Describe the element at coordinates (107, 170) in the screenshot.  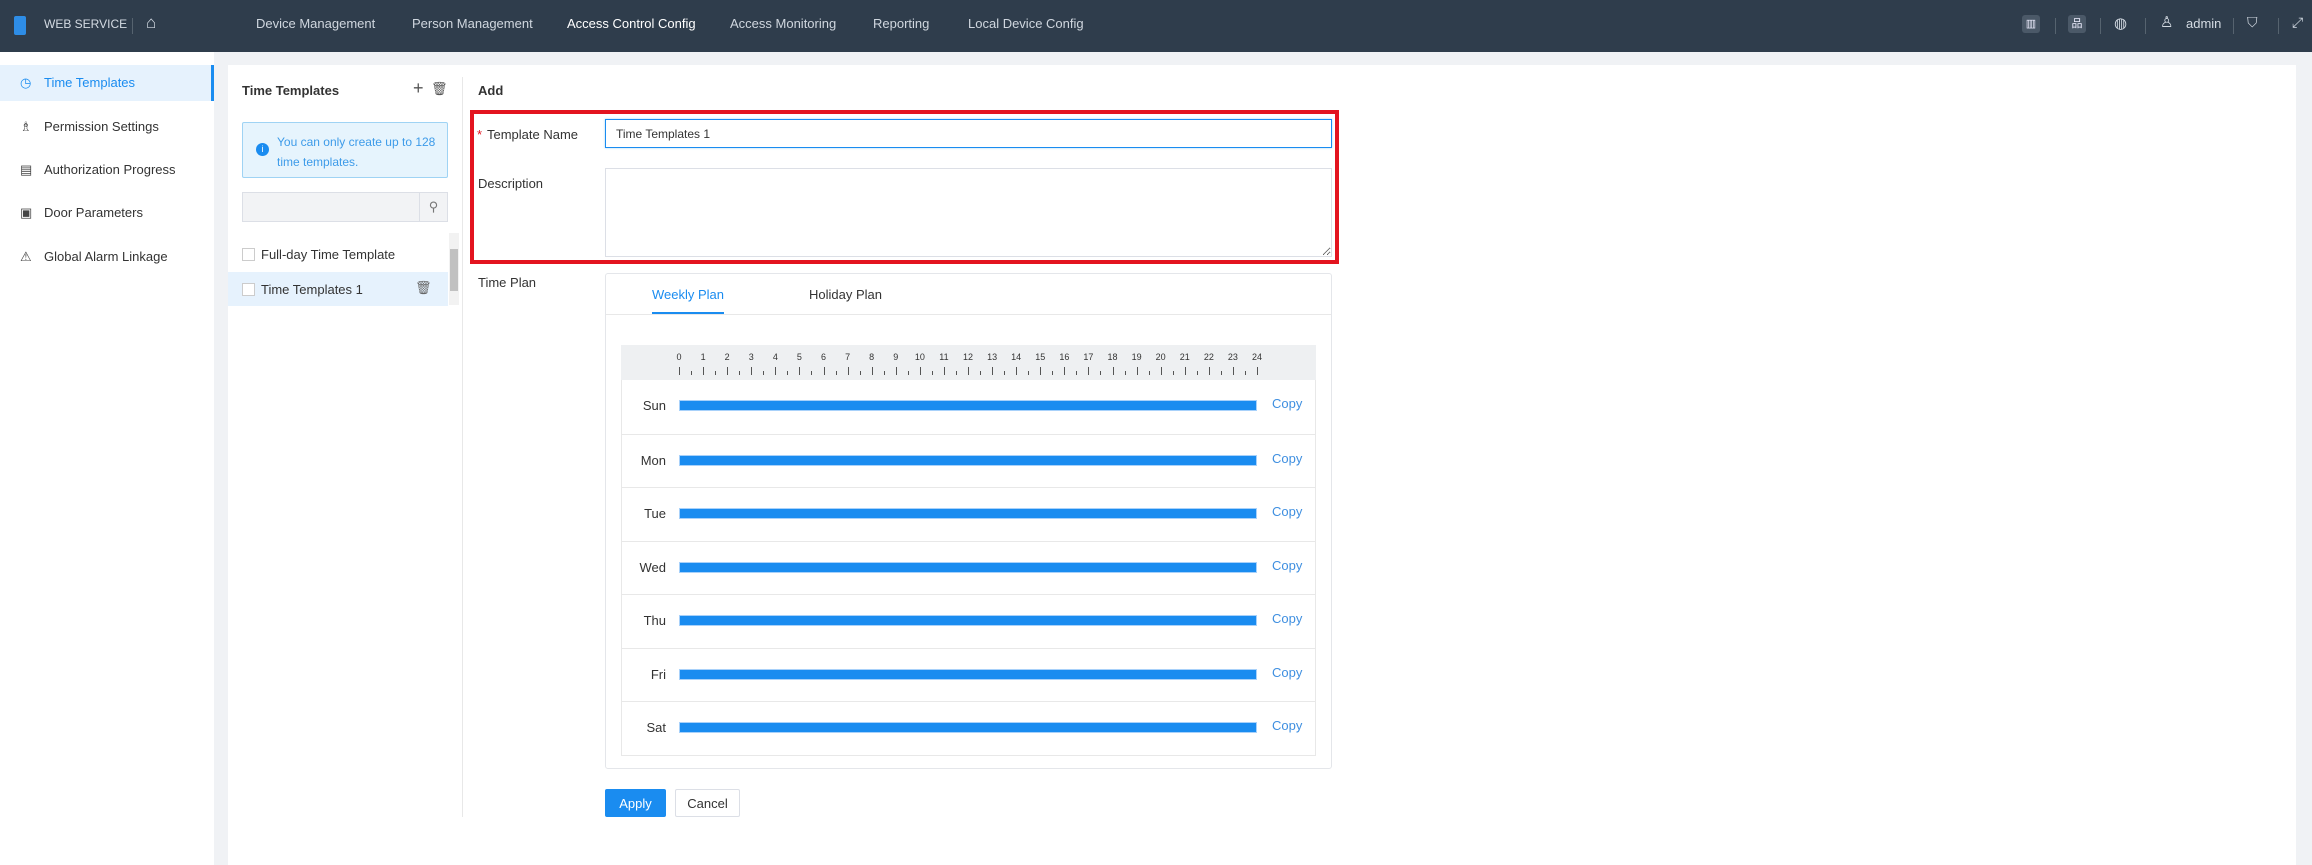
I see `sidebar-item-authorization-progress: ▤ Authorization Progress` at that location.